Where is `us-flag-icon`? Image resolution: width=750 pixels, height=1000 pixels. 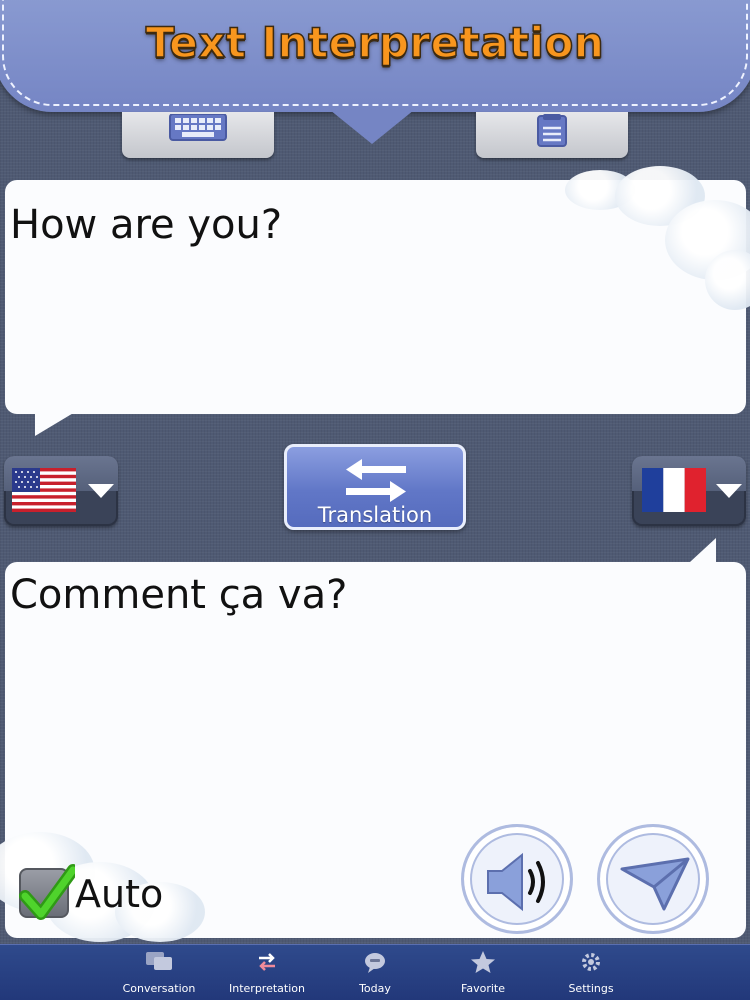 us-flag-icon is located at coordinates (44, 490).